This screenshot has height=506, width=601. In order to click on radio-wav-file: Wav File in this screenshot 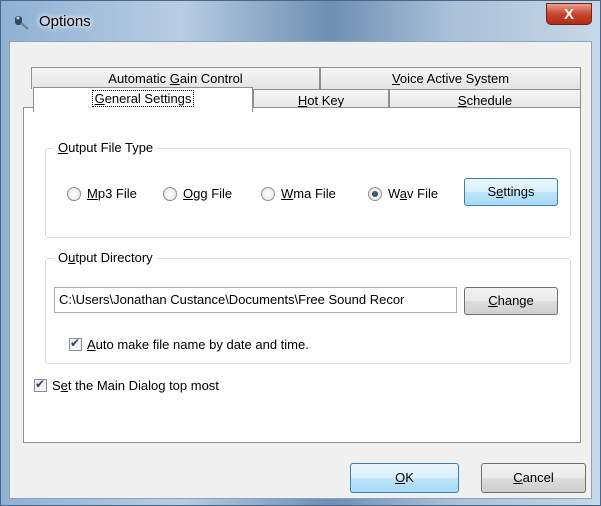, I will do `click(403, 193)`.